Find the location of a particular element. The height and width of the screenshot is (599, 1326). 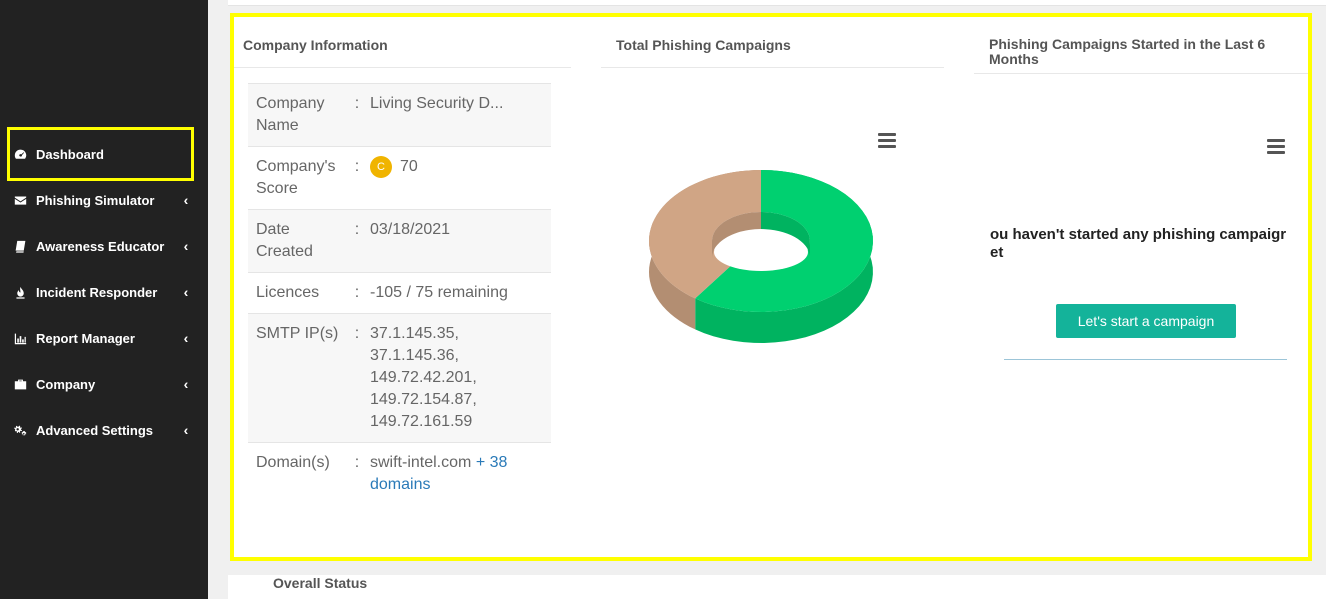

sidebar-item-phishing-simulator: Phishing Simulator ‹ is located at coordinates (104, 200).